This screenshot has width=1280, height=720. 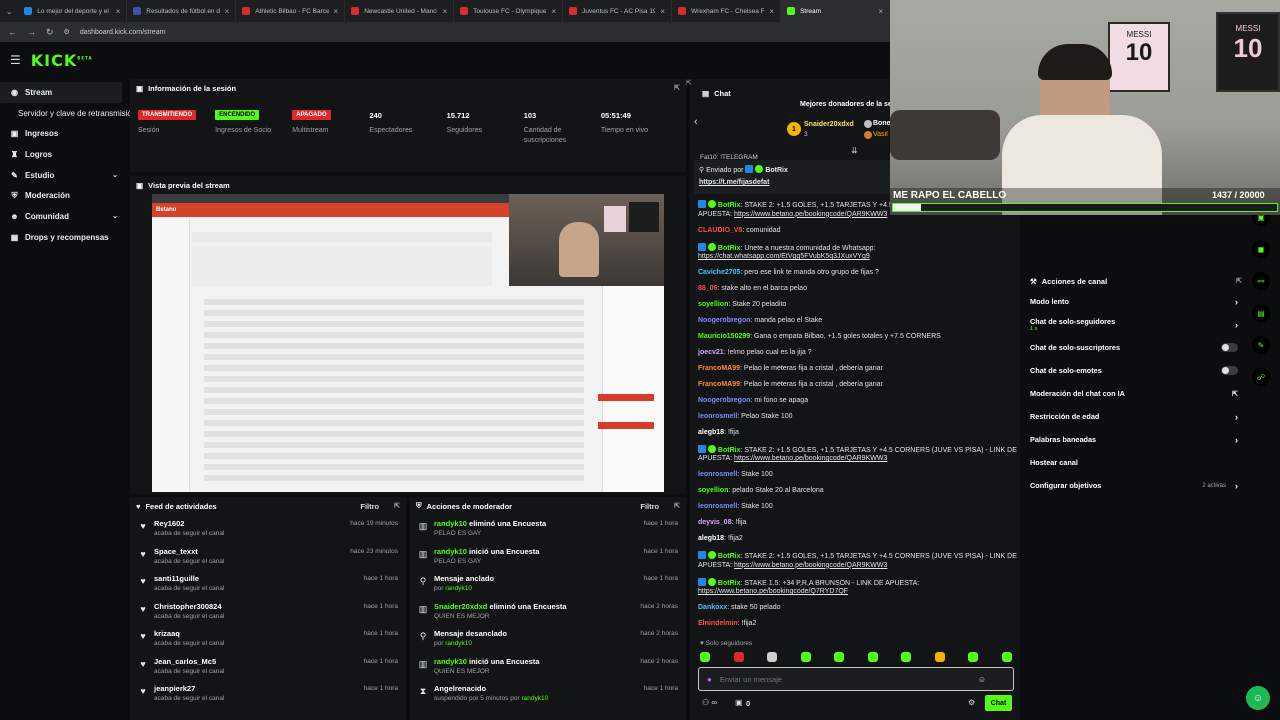 What do you see at coordinates (189, 606) in the screenshot?
I see `activity-user: Christopher300824` at bounding box center [189, 606].